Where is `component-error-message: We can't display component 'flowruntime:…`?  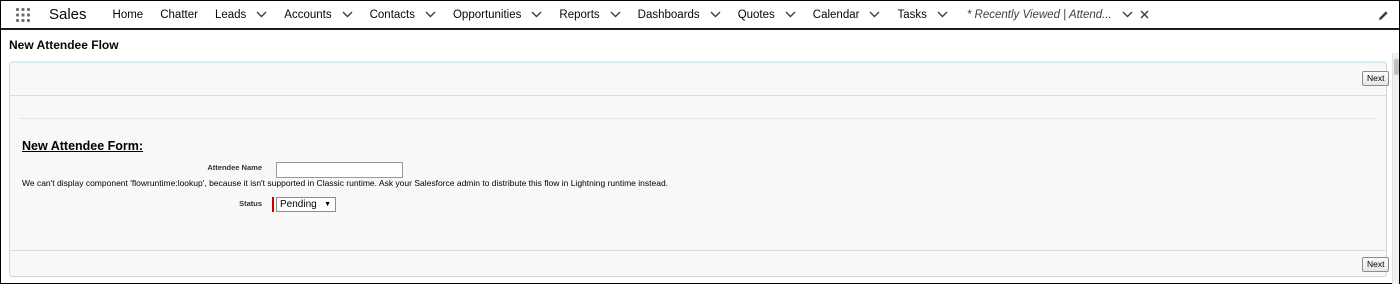
component-error-message: We can't display component 'flowruntime:… is located at coordinates (345, 183).